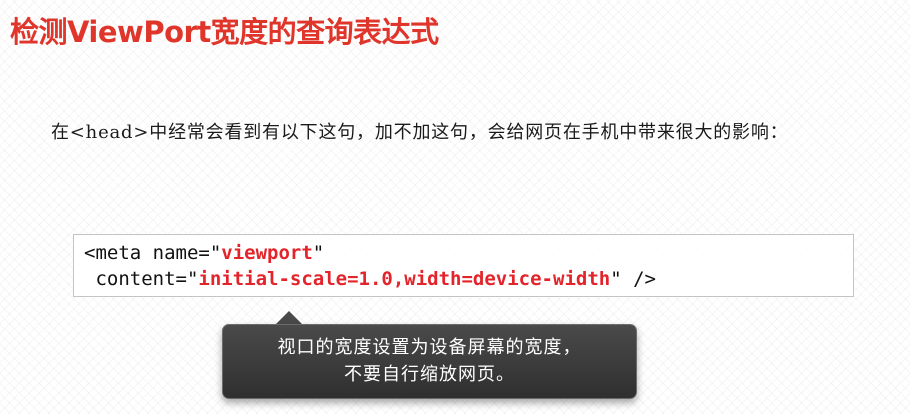 This screenshot has width=910, height=414. I want to click on code-line-1-suffix: ", so click(318, 253).